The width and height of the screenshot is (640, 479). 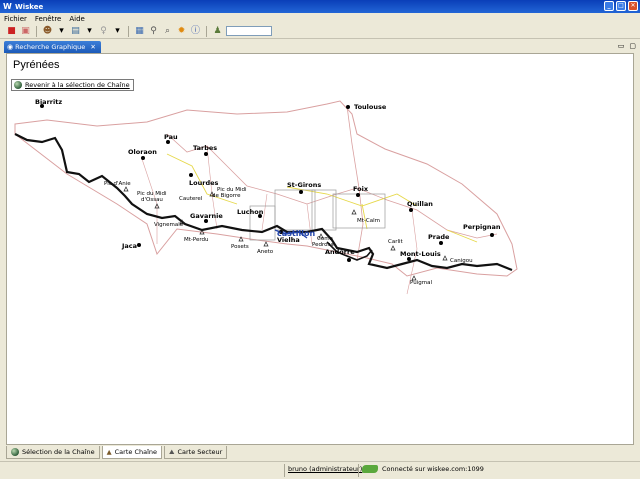 What do you see at coordinates (153, 31) in the screenshot?
I see `search-icon: ⚲` at bounding box center [153, 31].